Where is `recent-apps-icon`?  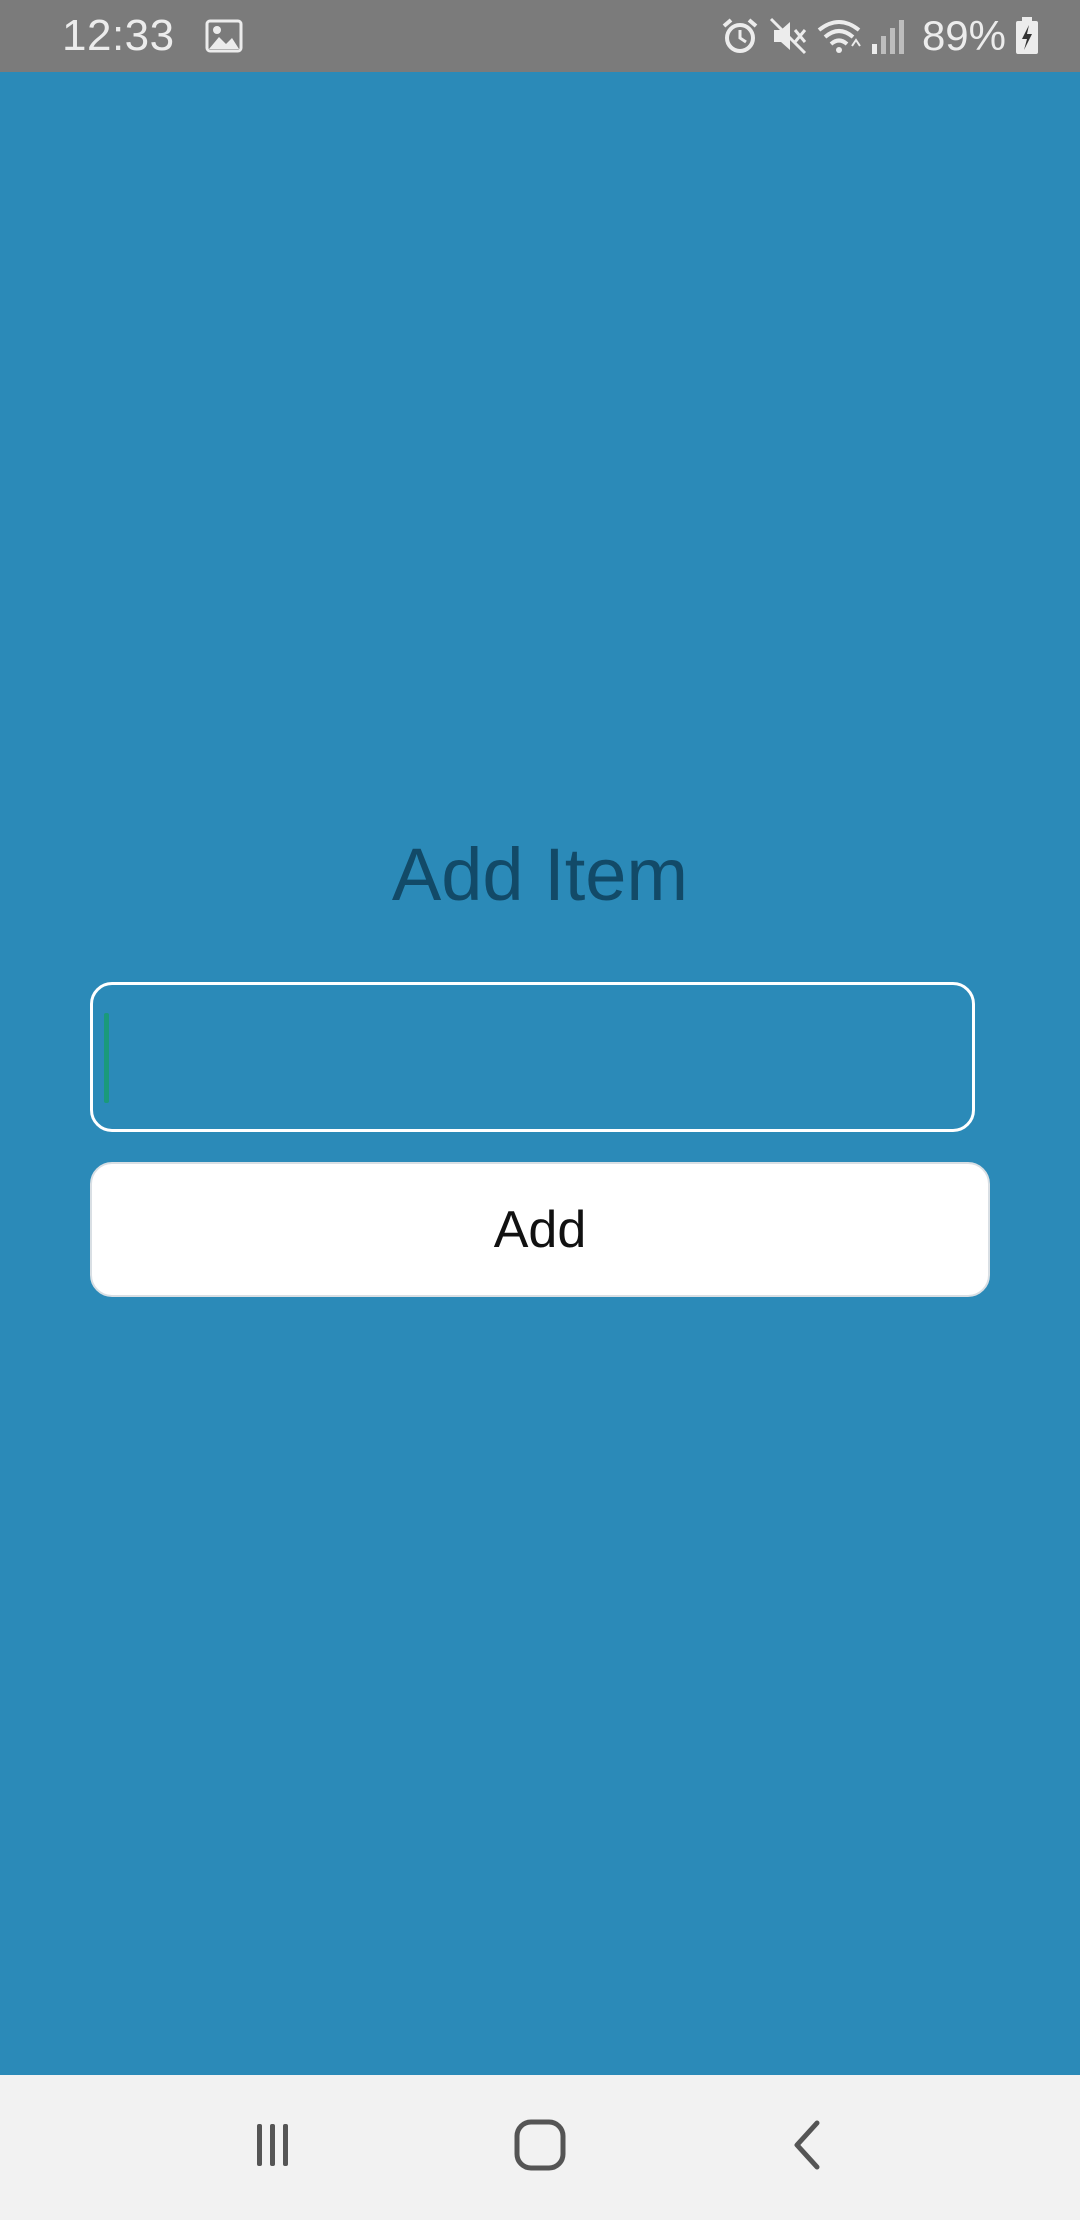 recent-apps-icon is located at coordinates (273, 2147).